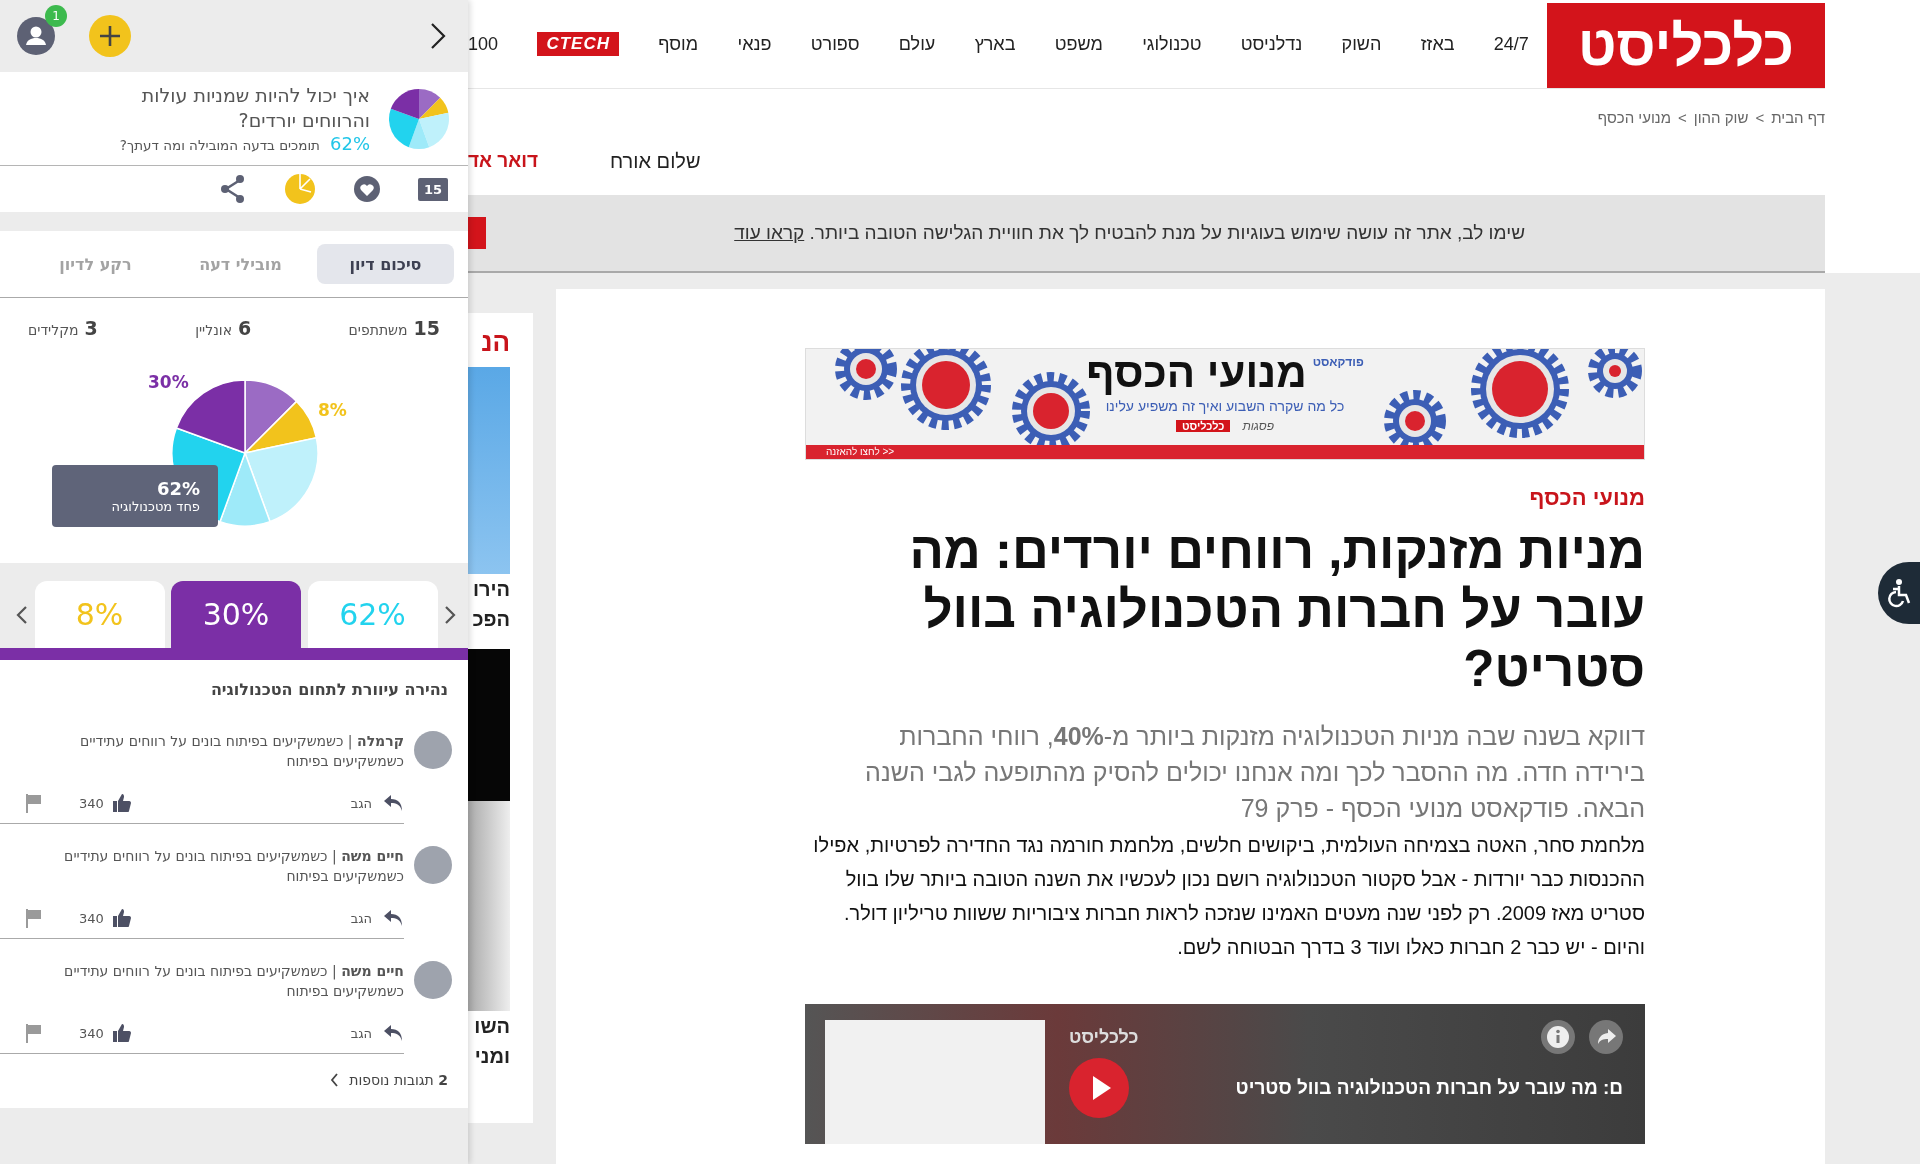 The width and height of the screenshot is (1920, 1164). What do you see at coordinates (1437, 44) in the screenshot?
I see `nav-link: באזז` at bounding box center [1437, 44].